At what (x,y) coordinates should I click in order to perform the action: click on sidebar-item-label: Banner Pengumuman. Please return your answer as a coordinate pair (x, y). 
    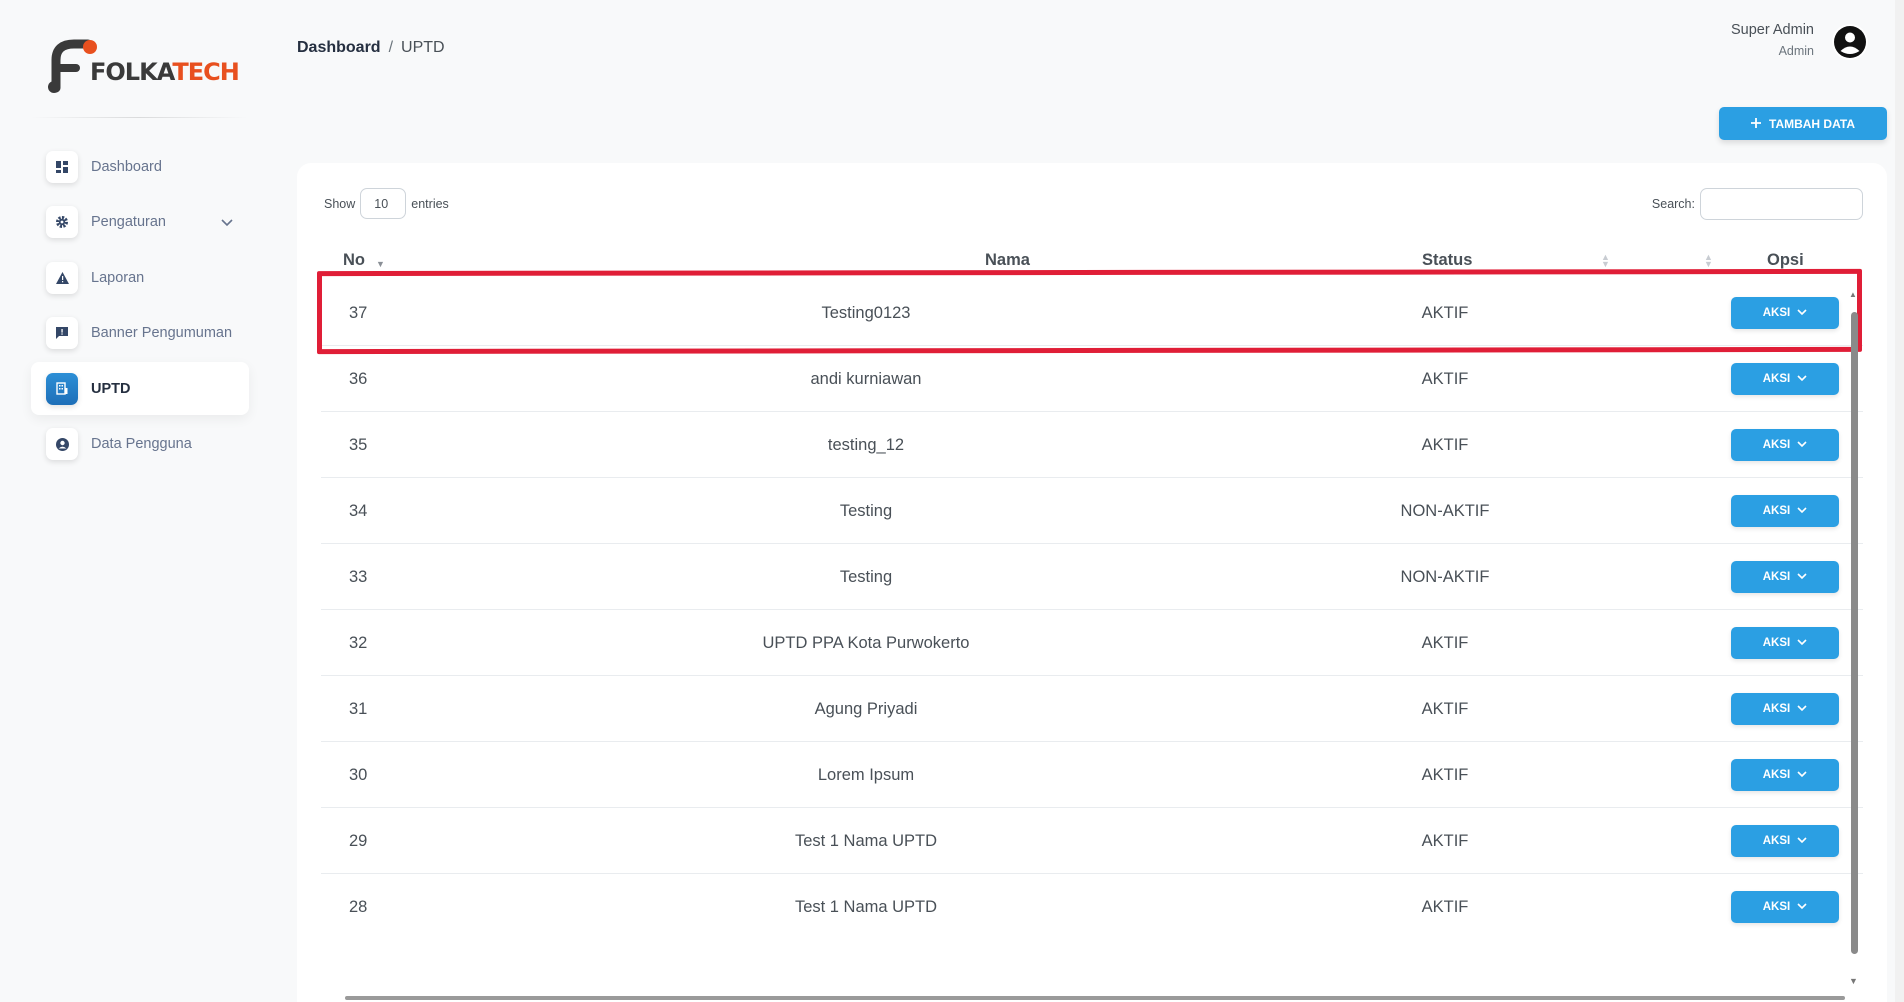
    Looking at the image, I should click on (162, 333).